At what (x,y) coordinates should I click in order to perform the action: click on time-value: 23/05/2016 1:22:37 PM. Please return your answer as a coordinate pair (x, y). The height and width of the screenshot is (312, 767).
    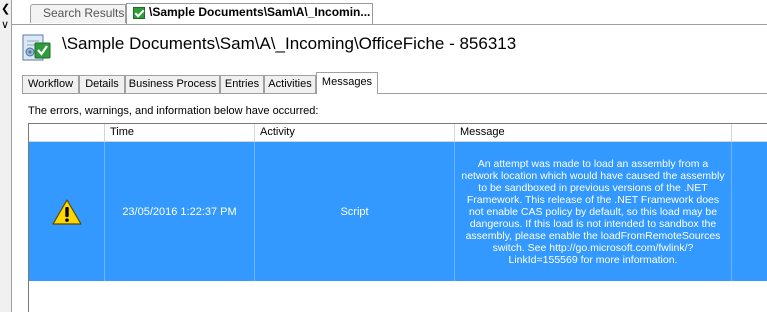
    Looking at the image, I should click on (179, 211).